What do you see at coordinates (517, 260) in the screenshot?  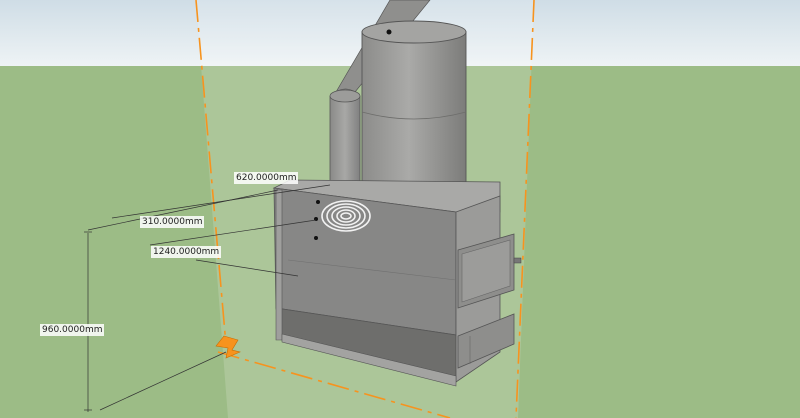 I see `fire-door-handle` at bounding box center [517, 260].